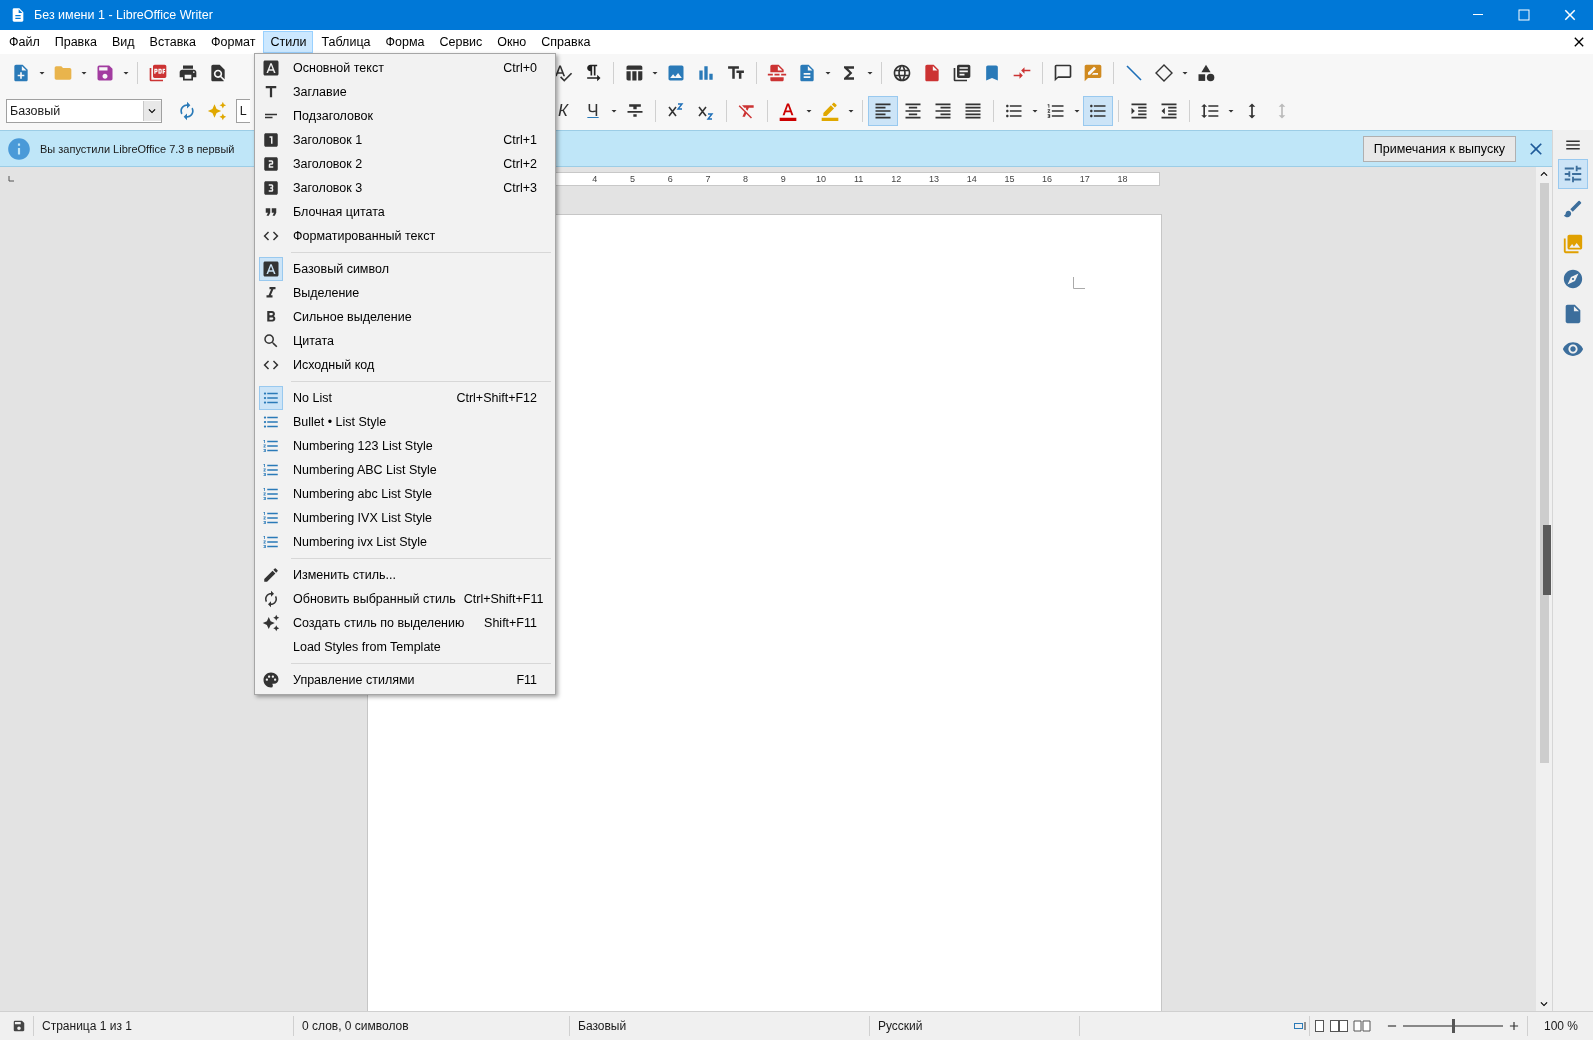 The height and width of the screenshot is (1040, 1593). I want to click on menu-entry: Numbering ivx List Style, so click(405, 542).